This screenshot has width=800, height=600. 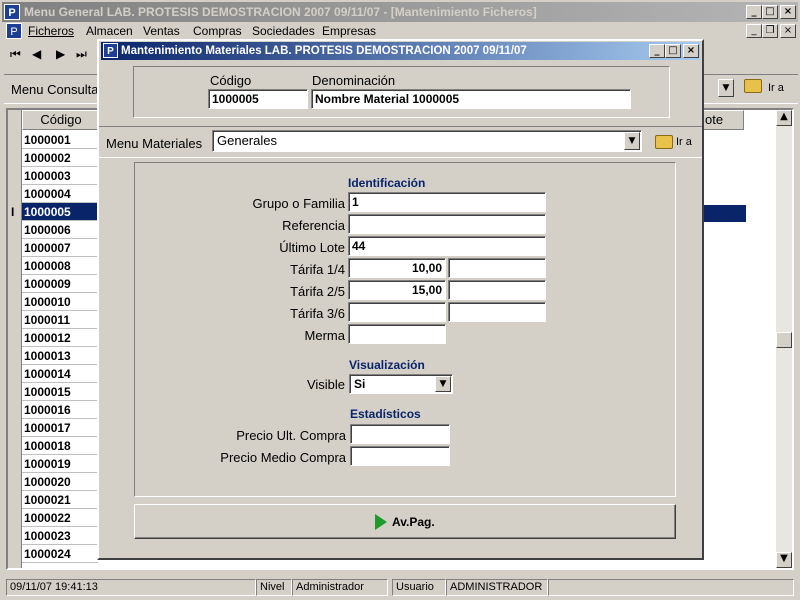 I want to click on menu-materiales-select: Generales ▼, so click(x=427, y=141).